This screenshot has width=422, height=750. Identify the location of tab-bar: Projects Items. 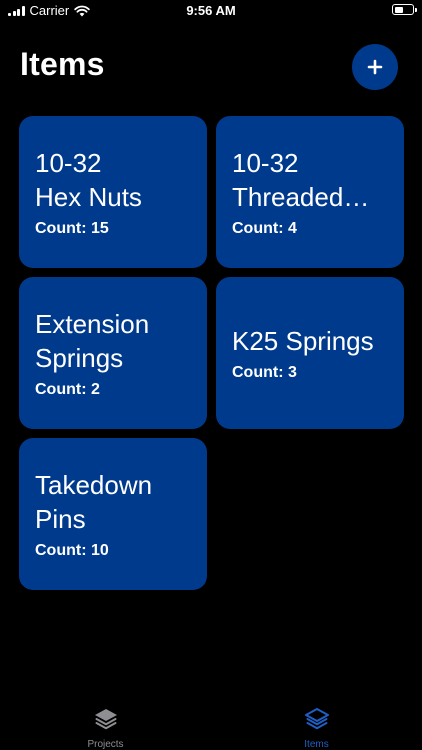
(211, 725).